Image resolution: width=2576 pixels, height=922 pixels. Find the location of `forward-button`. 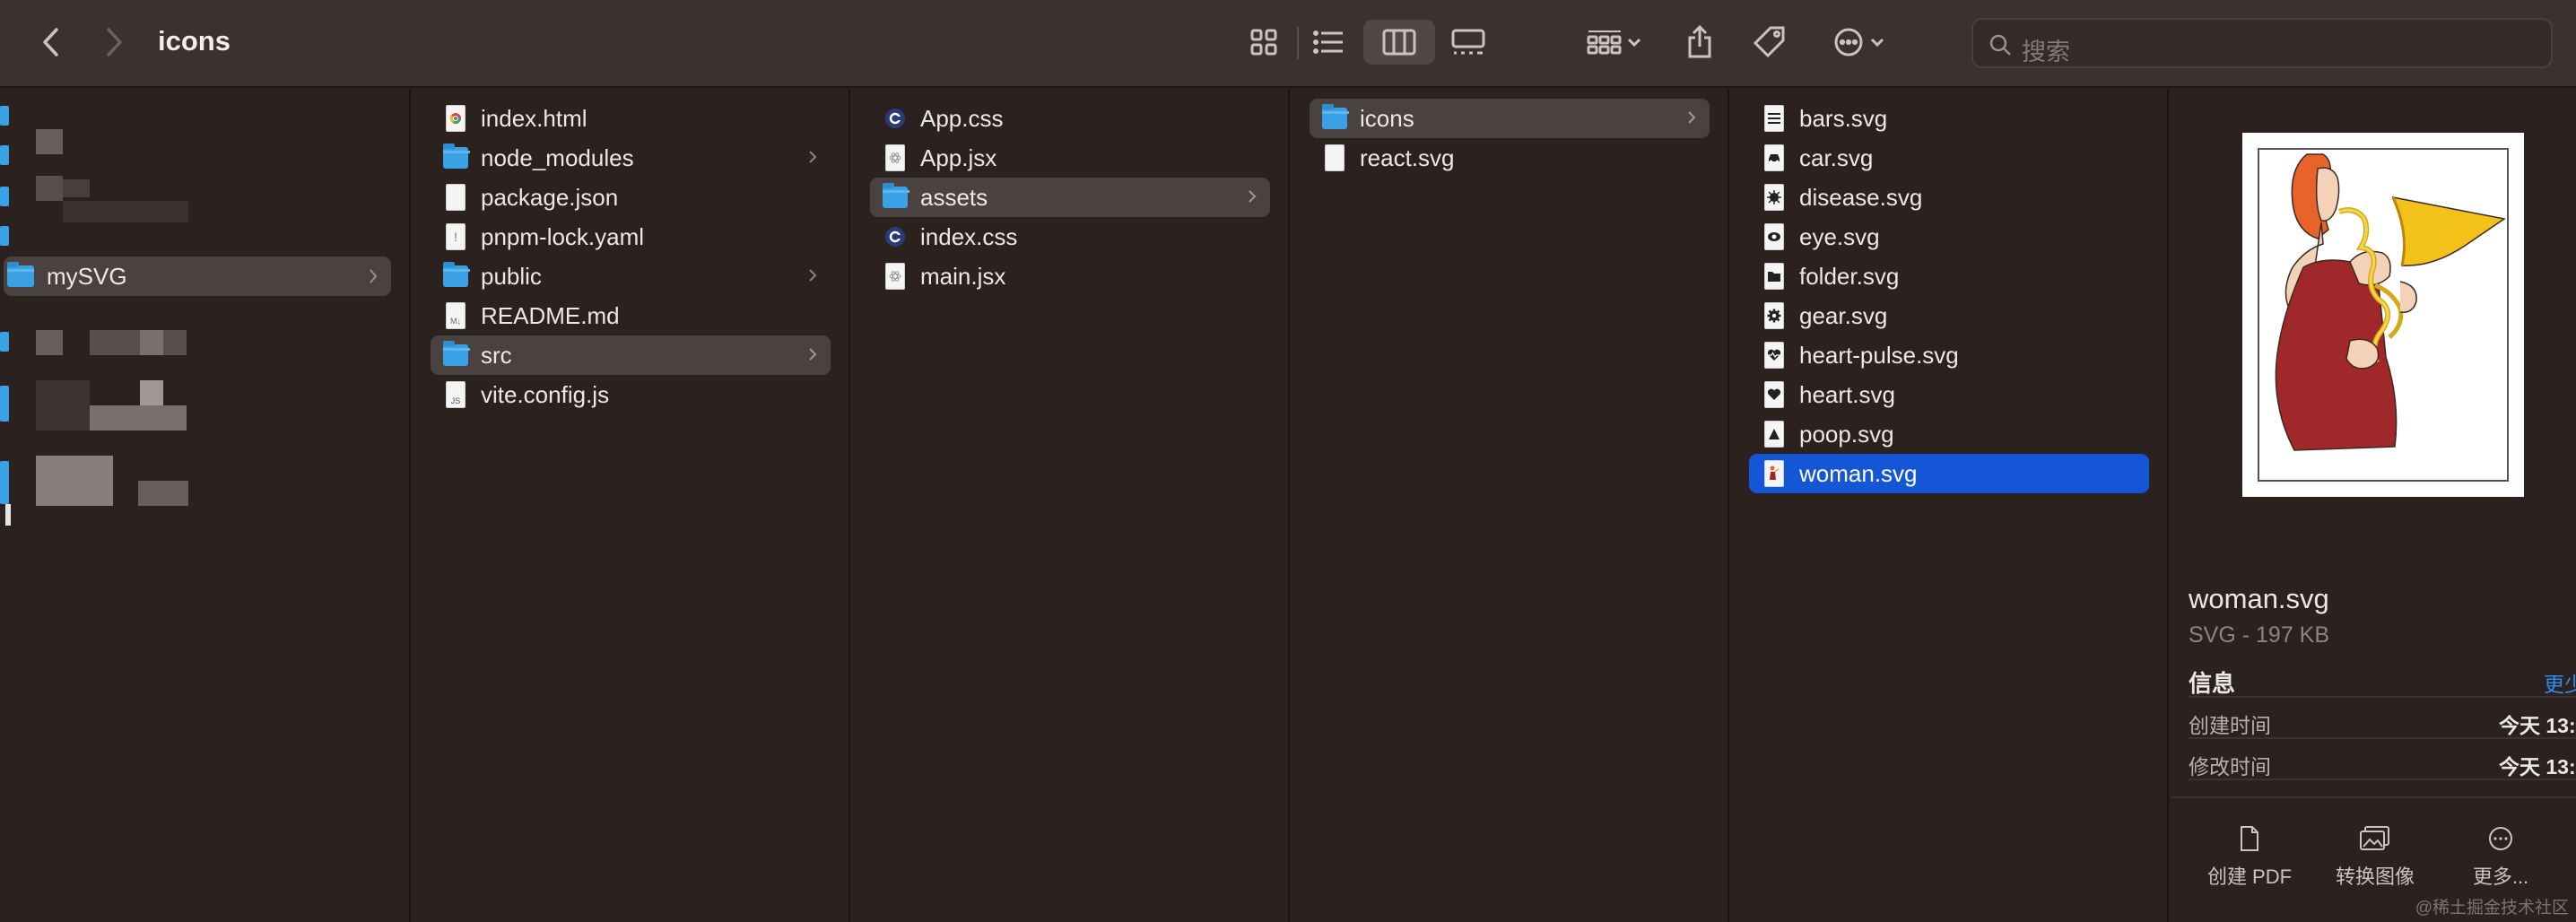

forward-button is located at coordinates (113, 42).